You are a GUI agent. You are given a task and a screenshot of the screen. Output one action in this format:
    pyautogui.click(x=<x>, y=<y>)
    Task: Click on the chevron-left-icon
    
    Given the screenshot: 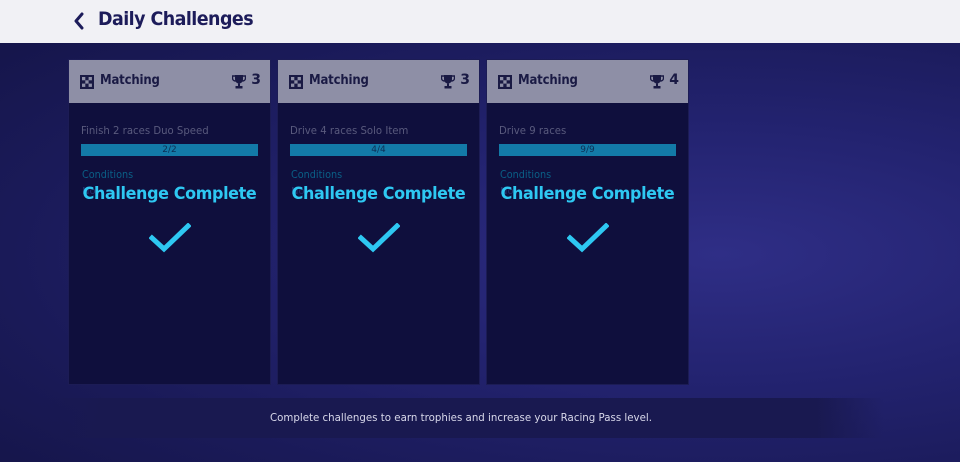 What is the action you would take?
    pyautogui.click(x=79, y=21)
    